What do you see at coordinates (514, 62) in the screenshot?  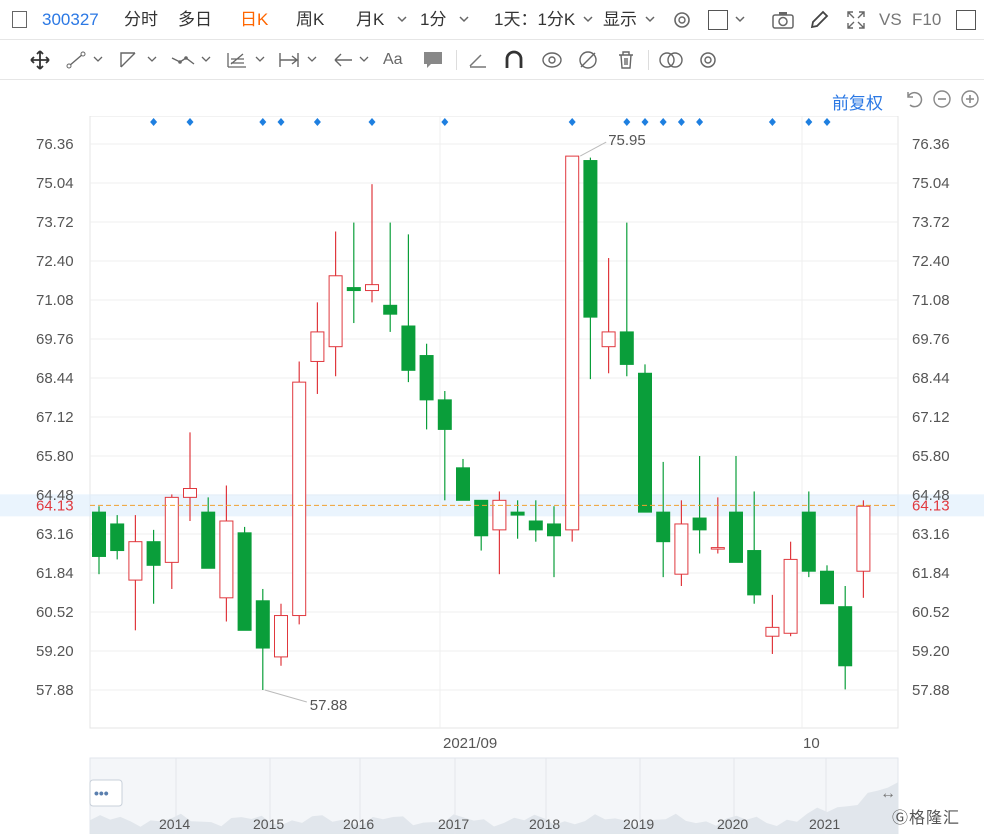 I see `magnet-icon` at bounding box center [514, 62].